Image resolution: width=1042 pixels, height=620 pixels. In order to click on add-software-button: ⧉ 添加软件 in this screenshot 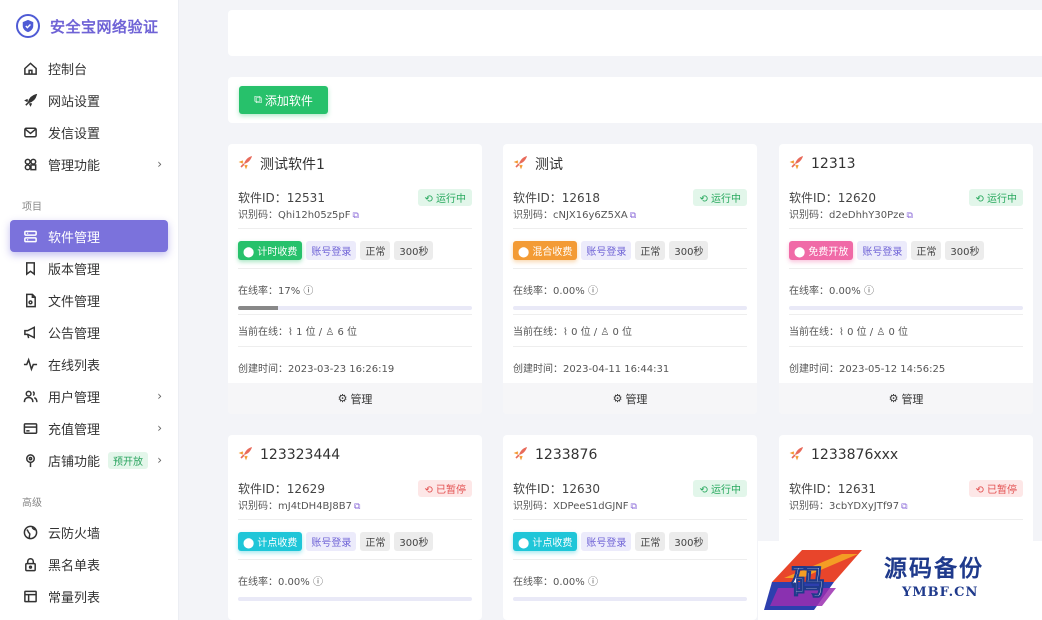, I will do `click(283, 100)`.